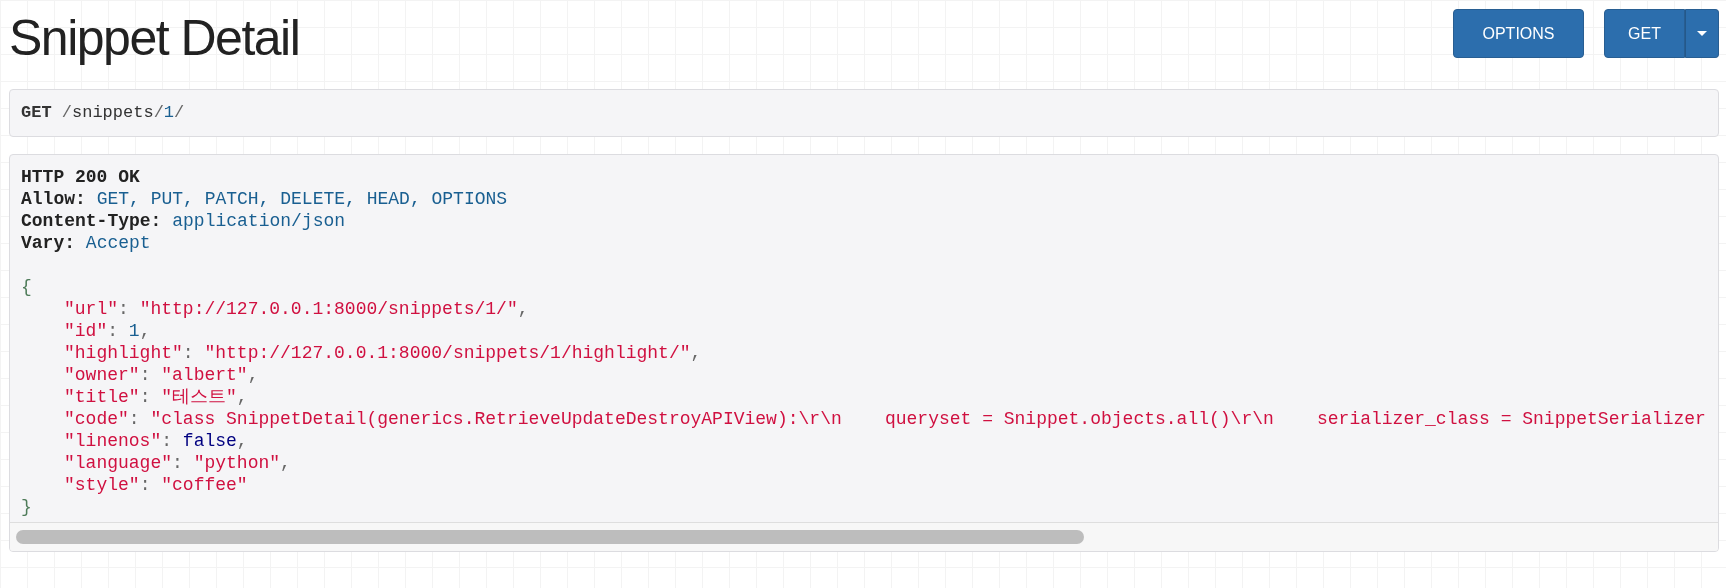 The width and height of the screenshot is (1726, 588). Describe the element at coordinates (154, 38) in the screenshot. I see `page-title: Snippet Detail` at that location.